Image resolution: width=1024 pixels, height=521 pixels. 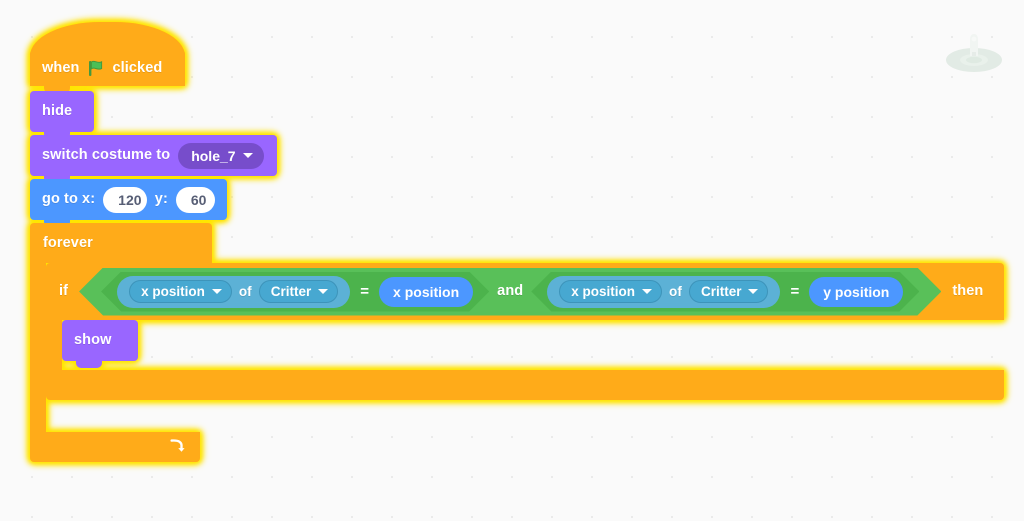 What do you see at coordinates (93, 340) in the screenshot?
I see `show-label: show` at bounding box center [93, 340].